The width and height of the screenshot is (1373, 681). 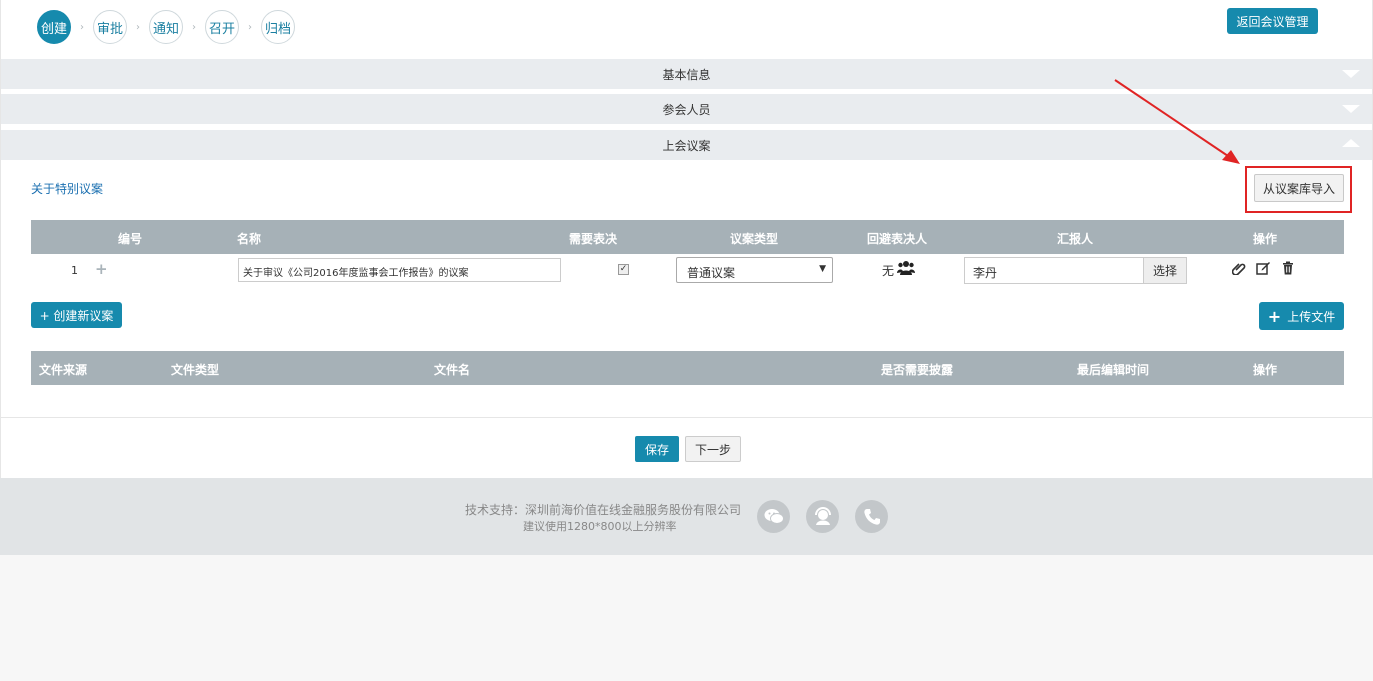 I want to click on section-header-basic-info: 基本信息, so click(x=686, y=74).